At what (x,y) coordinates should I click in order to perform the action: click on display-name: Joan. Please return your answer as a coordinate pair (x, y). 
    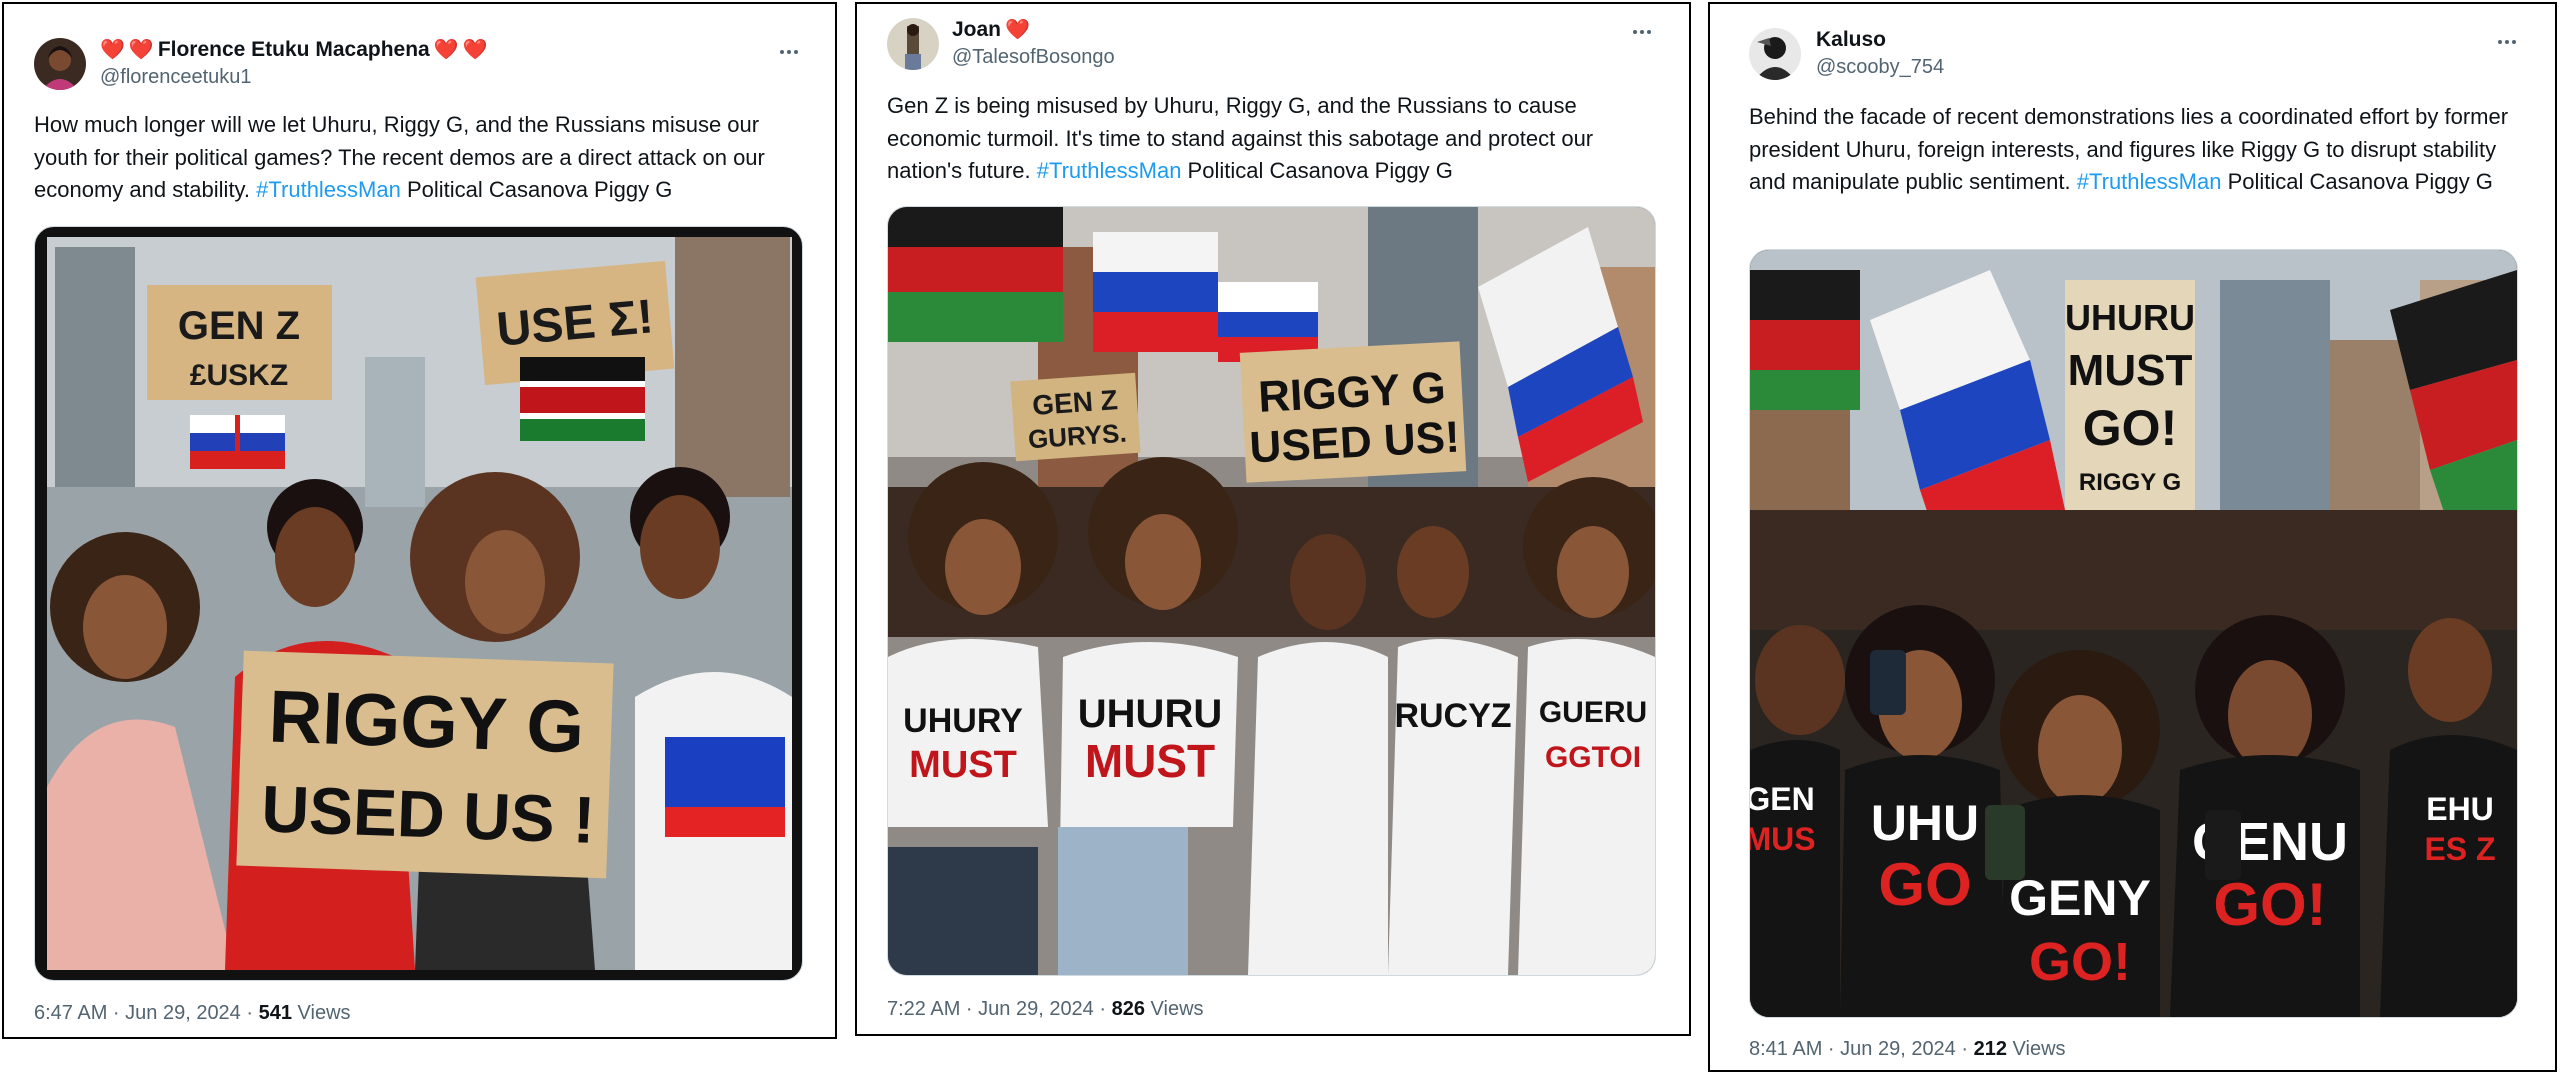
    Looking at the image, I should click on (977, 29).